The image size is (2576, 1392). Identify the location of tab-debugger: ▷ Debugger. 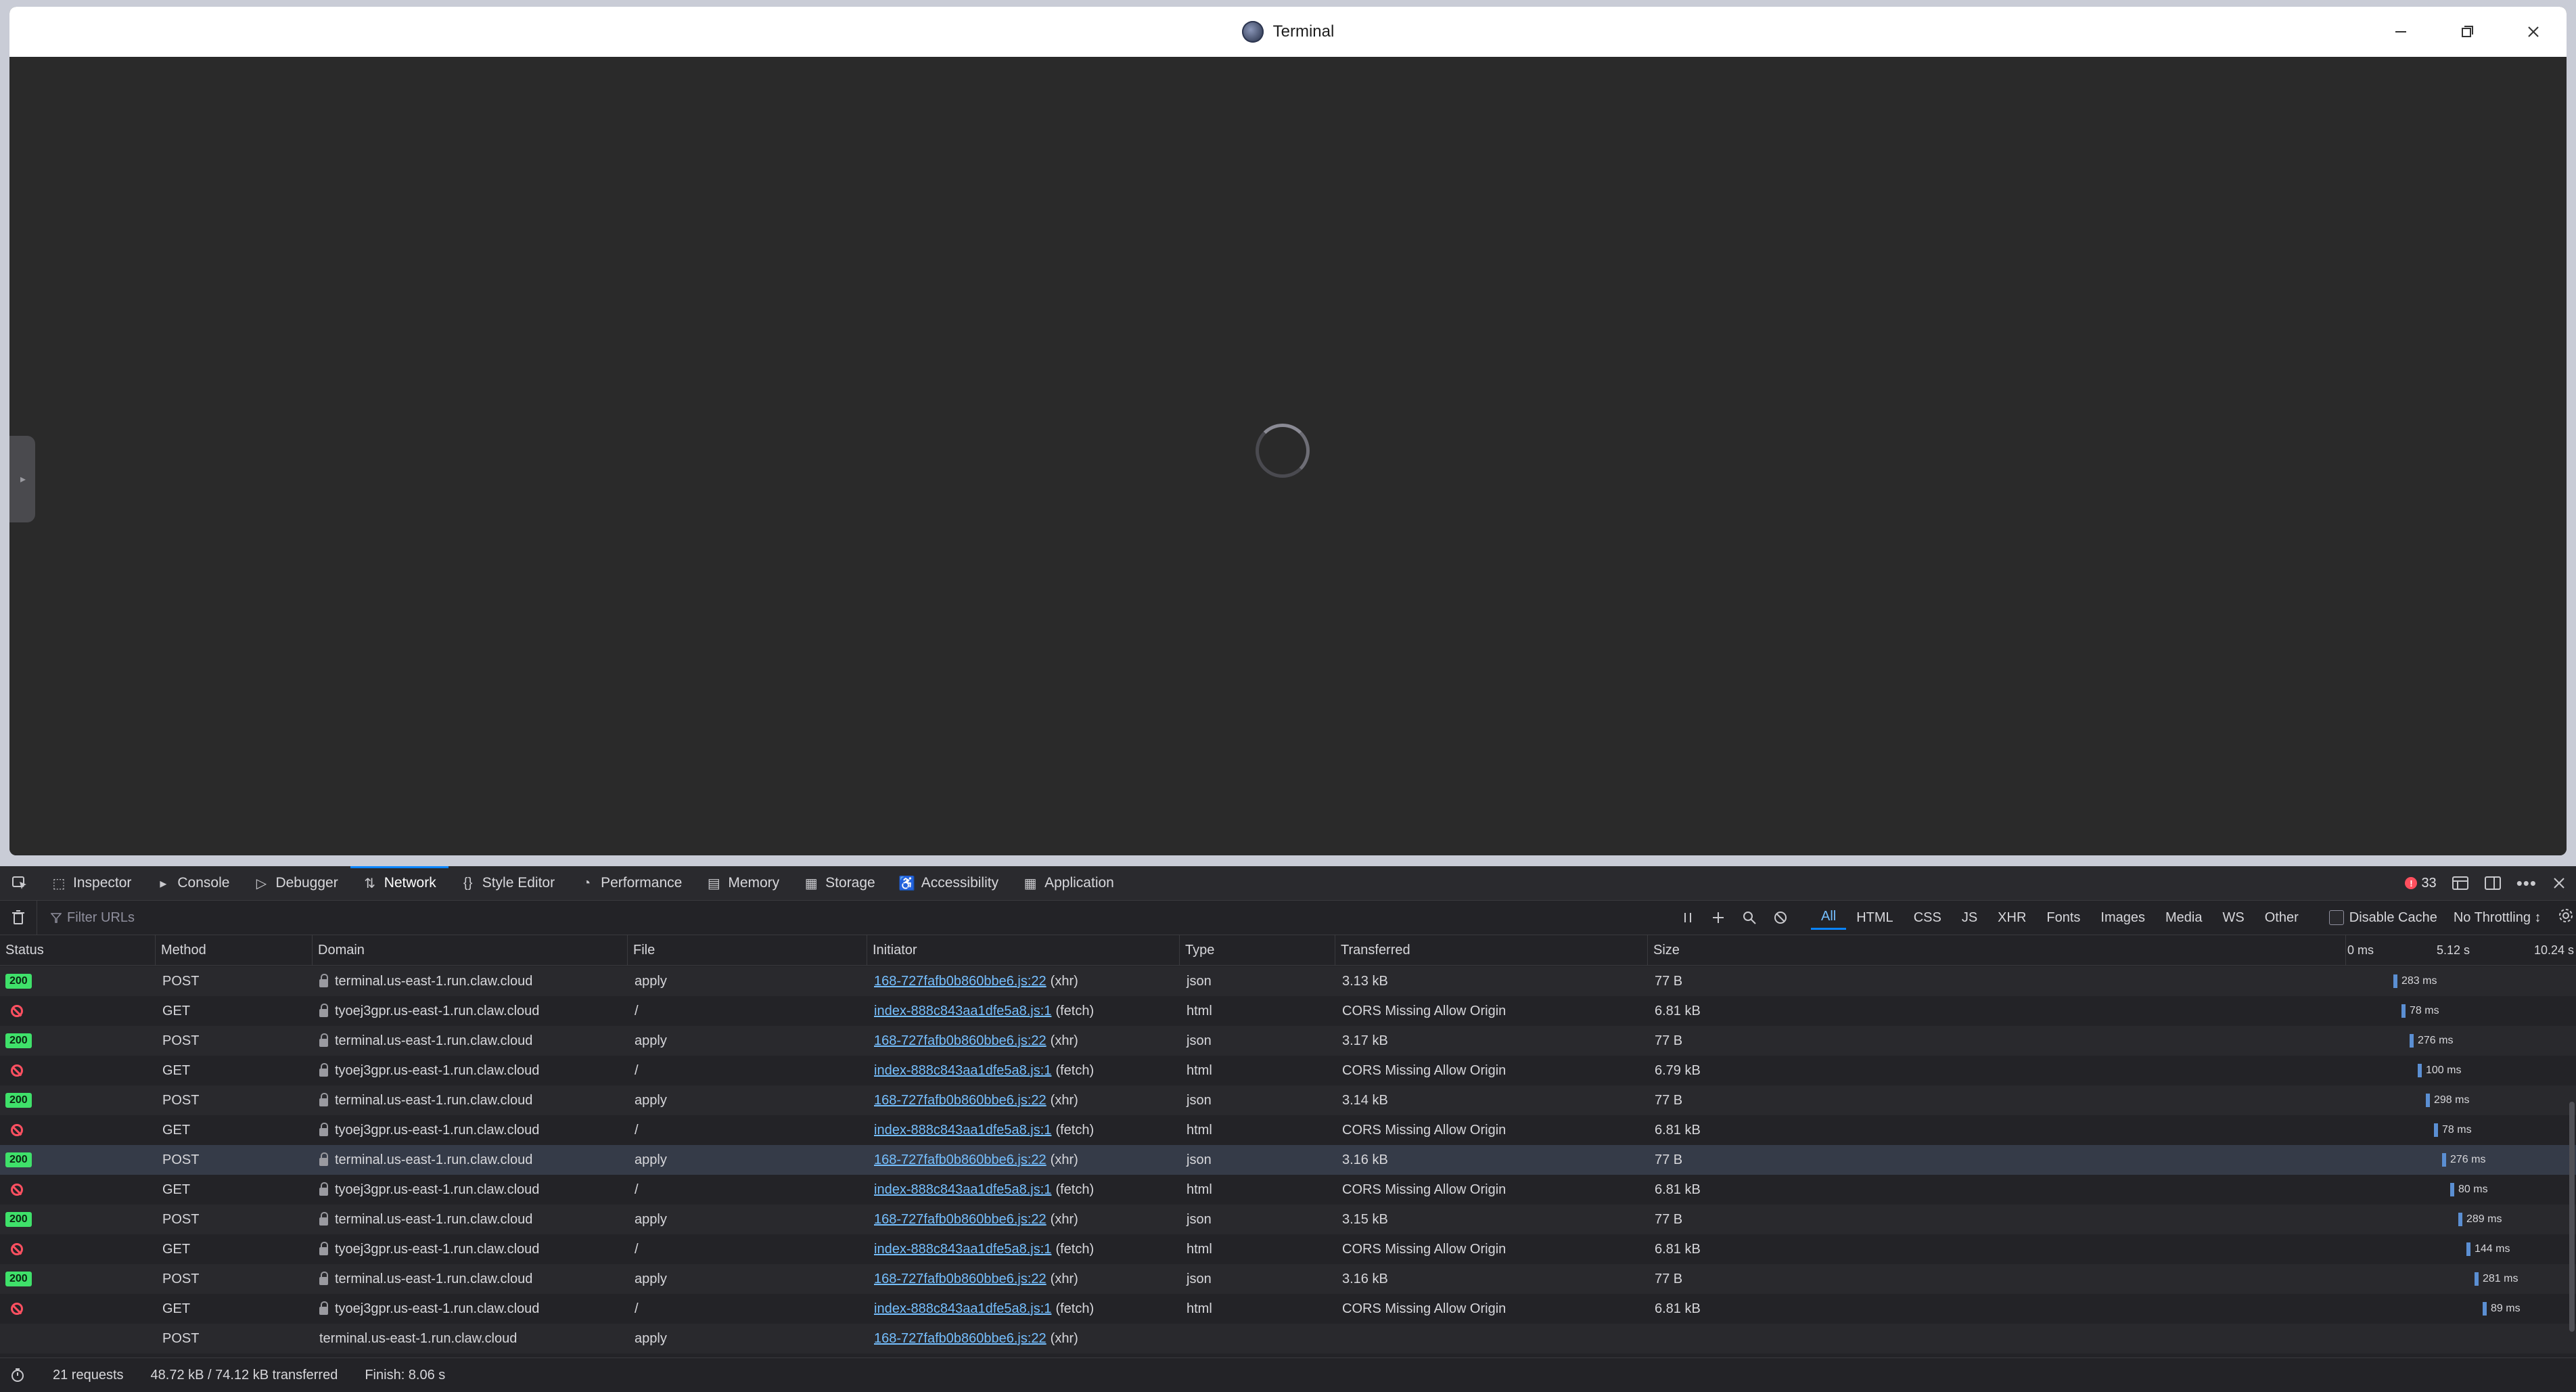
(296, 883).